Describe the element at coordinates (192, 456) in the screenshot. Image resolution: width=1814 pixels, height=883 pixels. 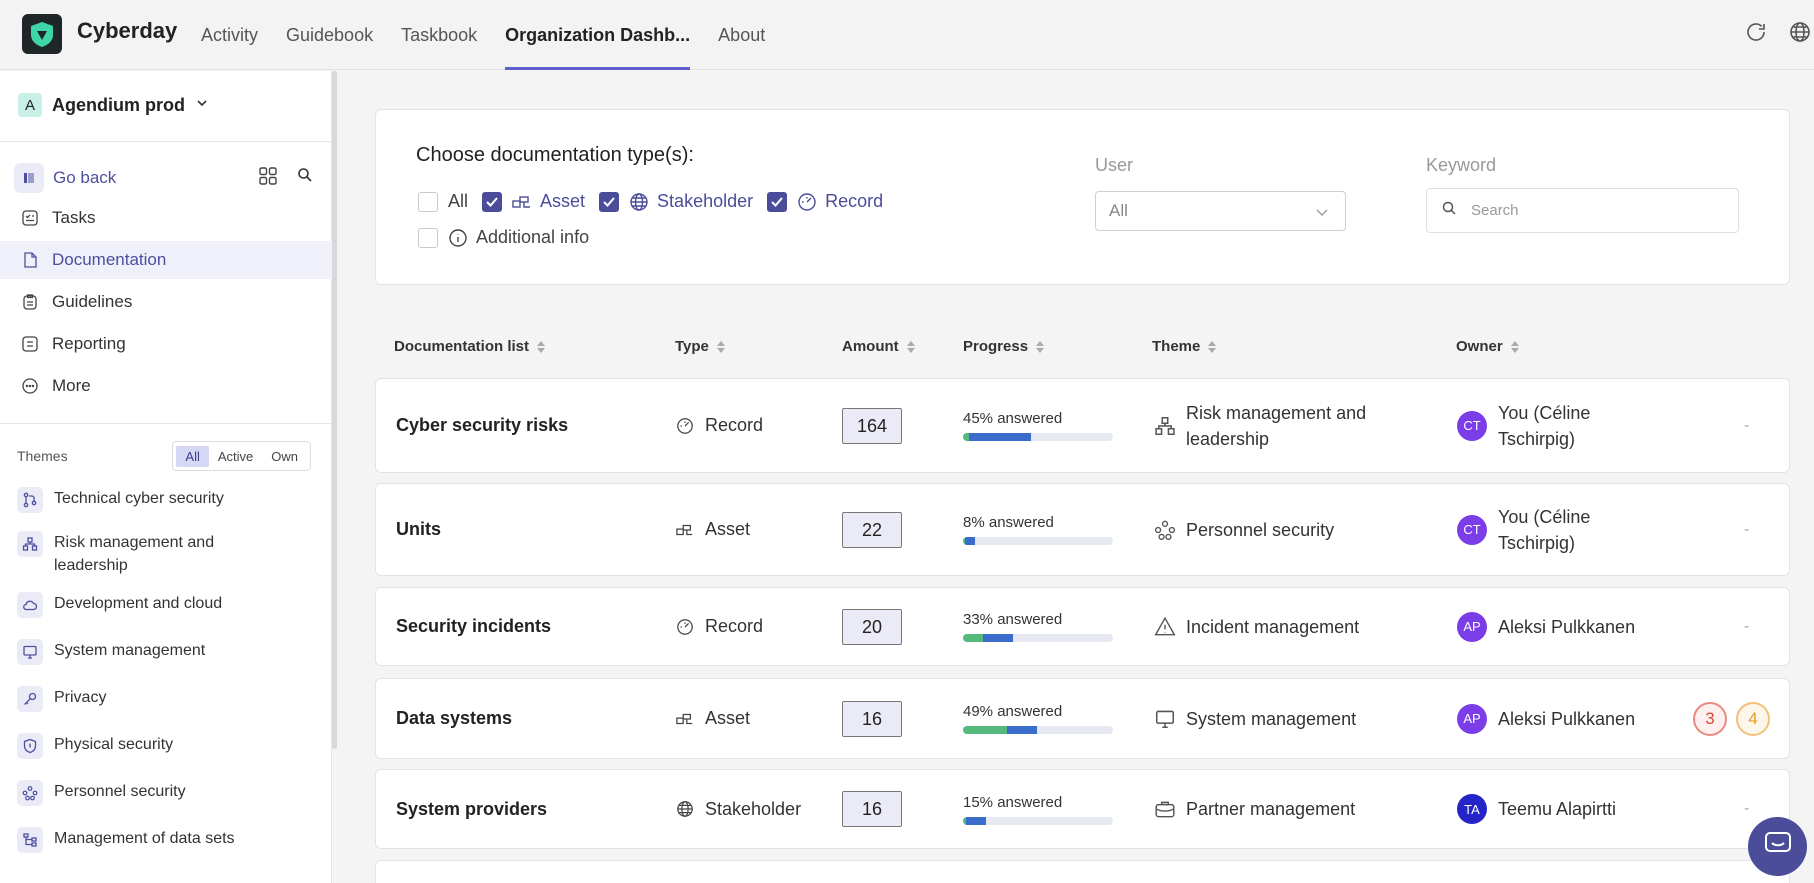
I see `theme-filter-all: All` at that location.